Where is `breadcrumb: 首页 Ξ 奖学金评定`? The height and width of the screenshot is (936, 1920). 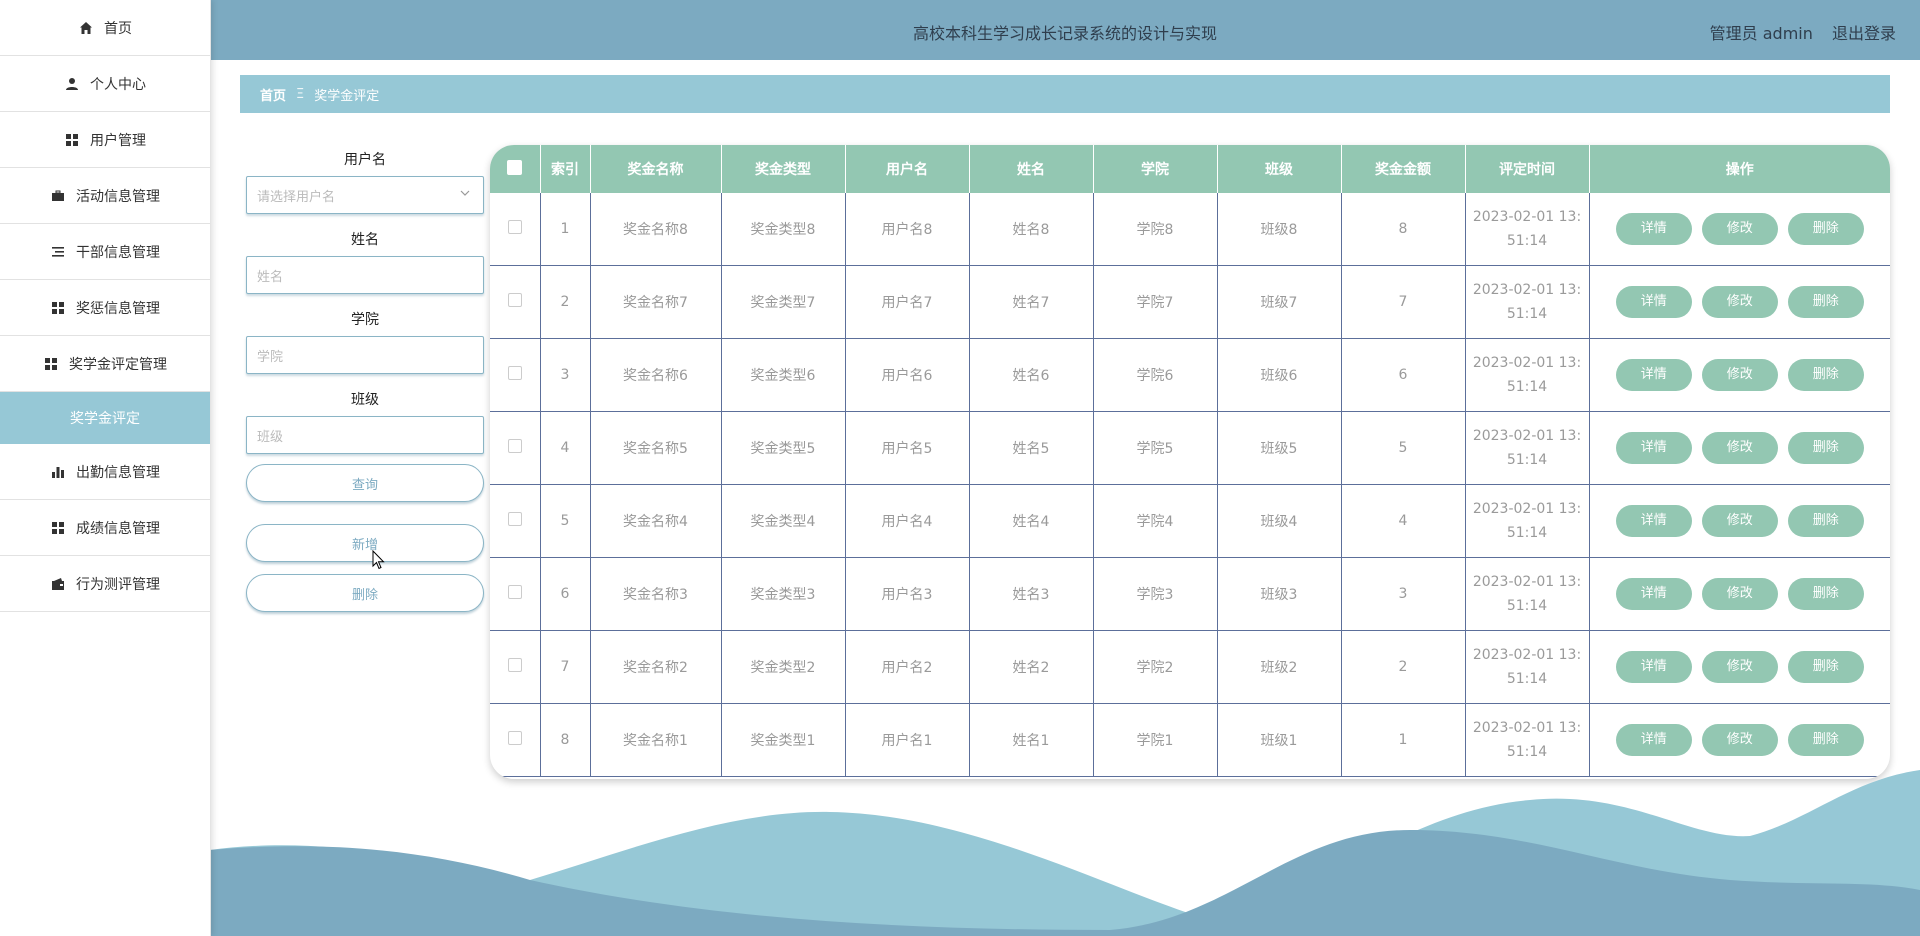 breadcrumb: 首页 Ξ 奖学金评定 is located at coordinates (1065, 94).